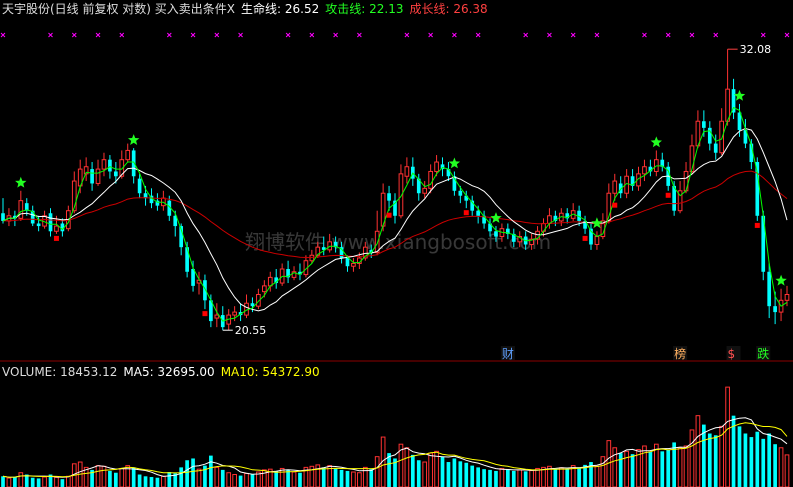 The height and width of the screenshot is (487, 793). Describe the element at coordinates (251, 330) in the screenshot. I see `low-price-label: 20.55` at that location.